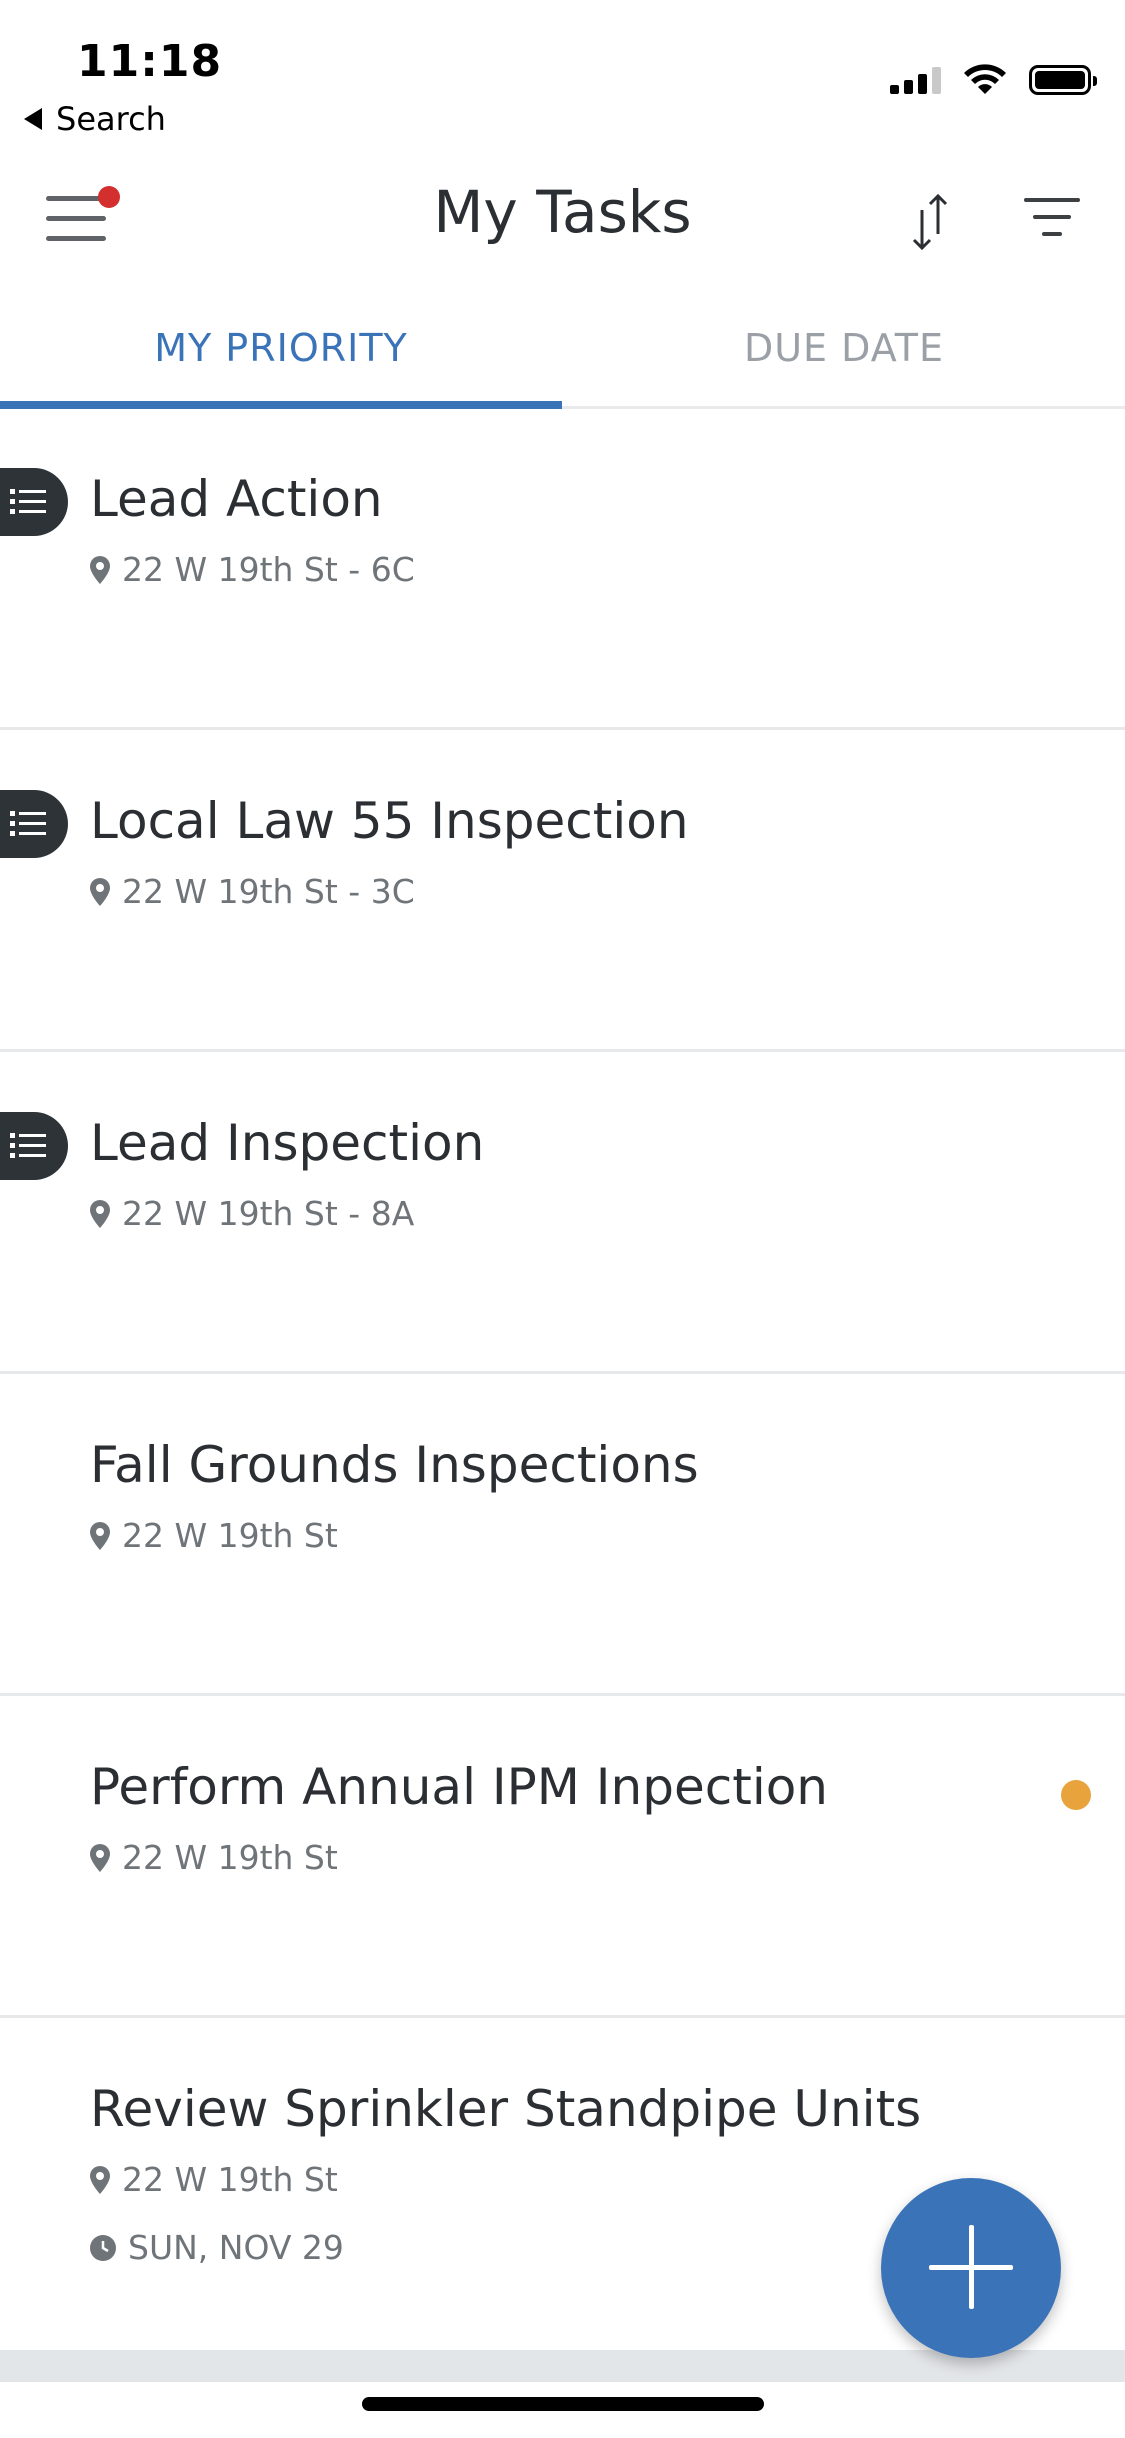 This screenshot has height=2438, width=1125. What do you see at coordinates (459, 1787) in the screenshot?
I see `task-title: Perform Annual IPM Inpection` at bounding box center [459, 1787].